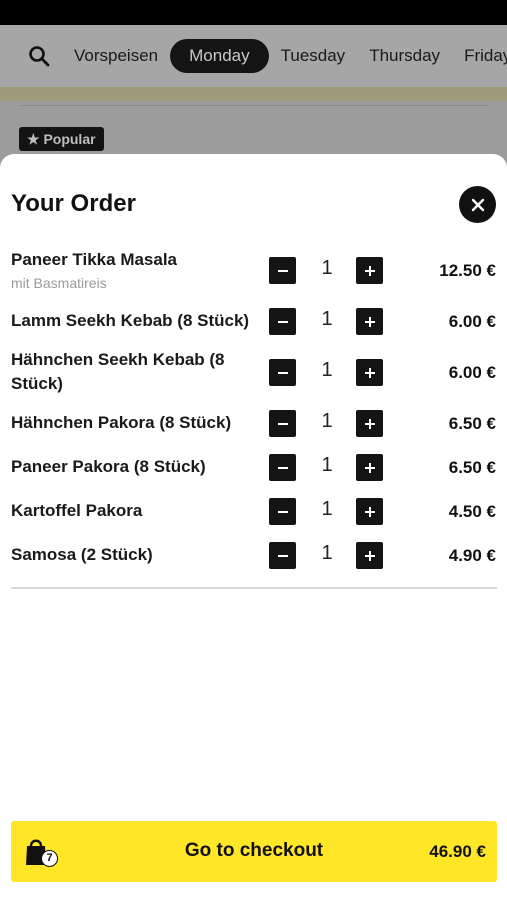  What do you see at coordinates (472, 511) in the screenshot?
I see `item-price: 4.50 €` at bounding box center [472, 511].